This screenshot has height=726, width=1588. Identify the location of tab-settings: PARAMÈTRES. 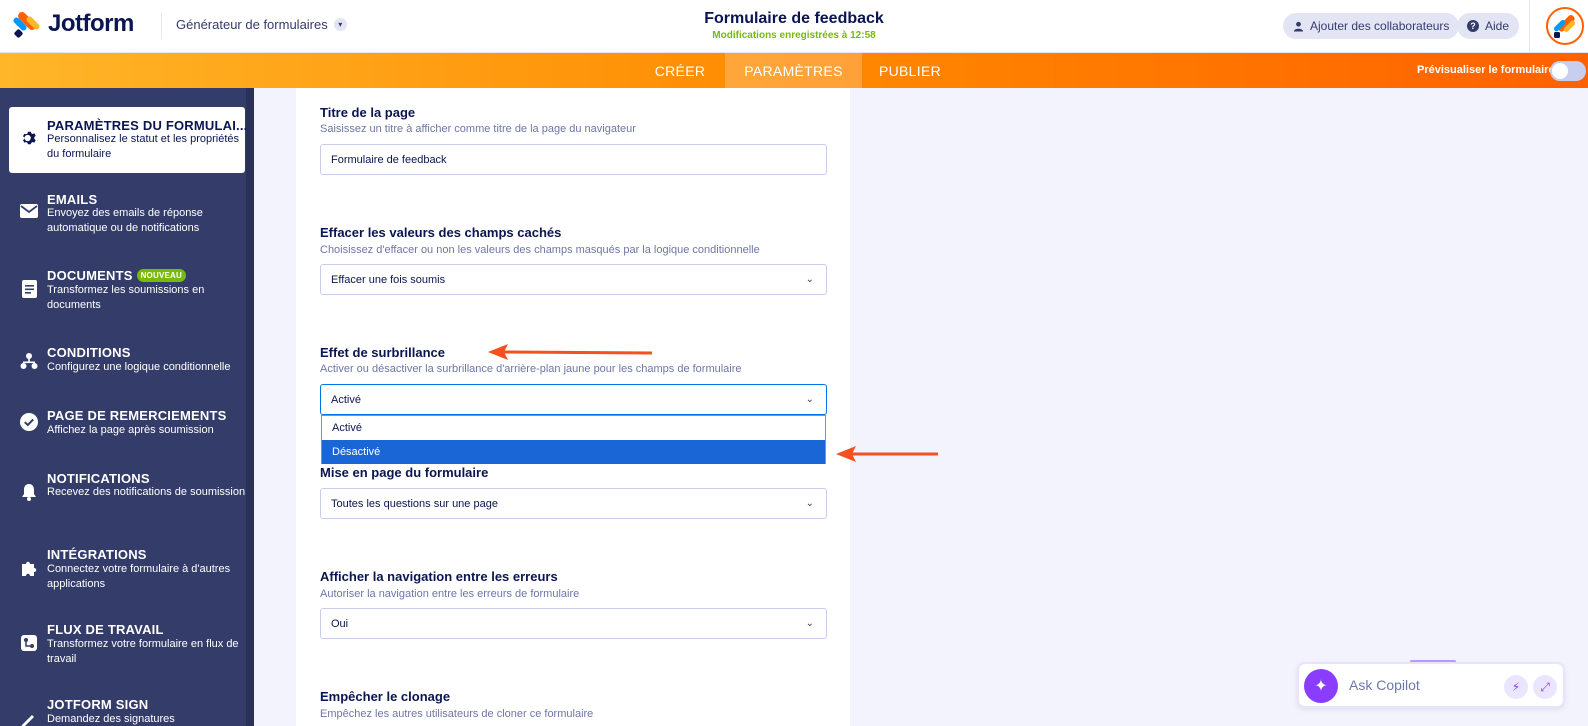
(793, 70).